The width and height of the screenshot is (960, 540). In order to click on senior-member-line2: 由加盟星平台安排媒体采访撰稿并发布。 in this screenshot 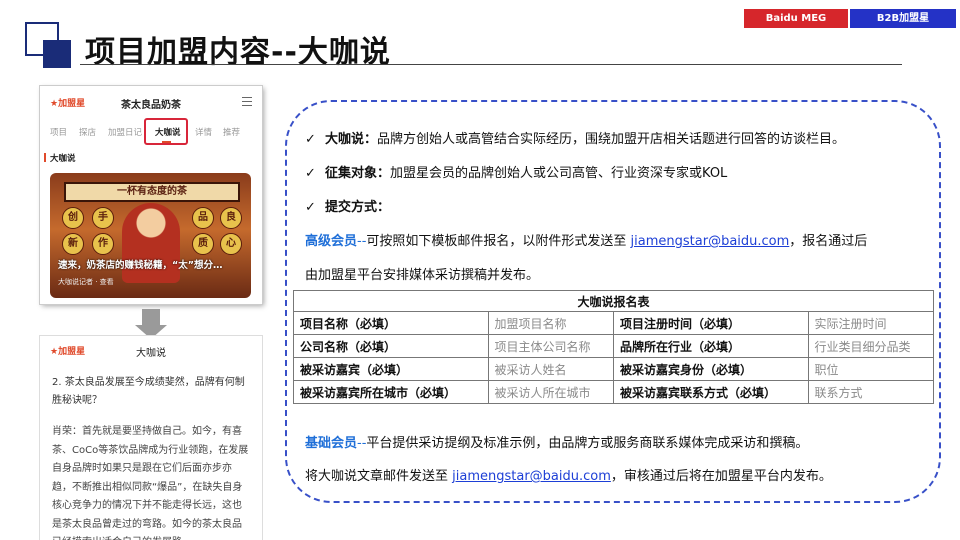, I will do `click(422, 275)`.